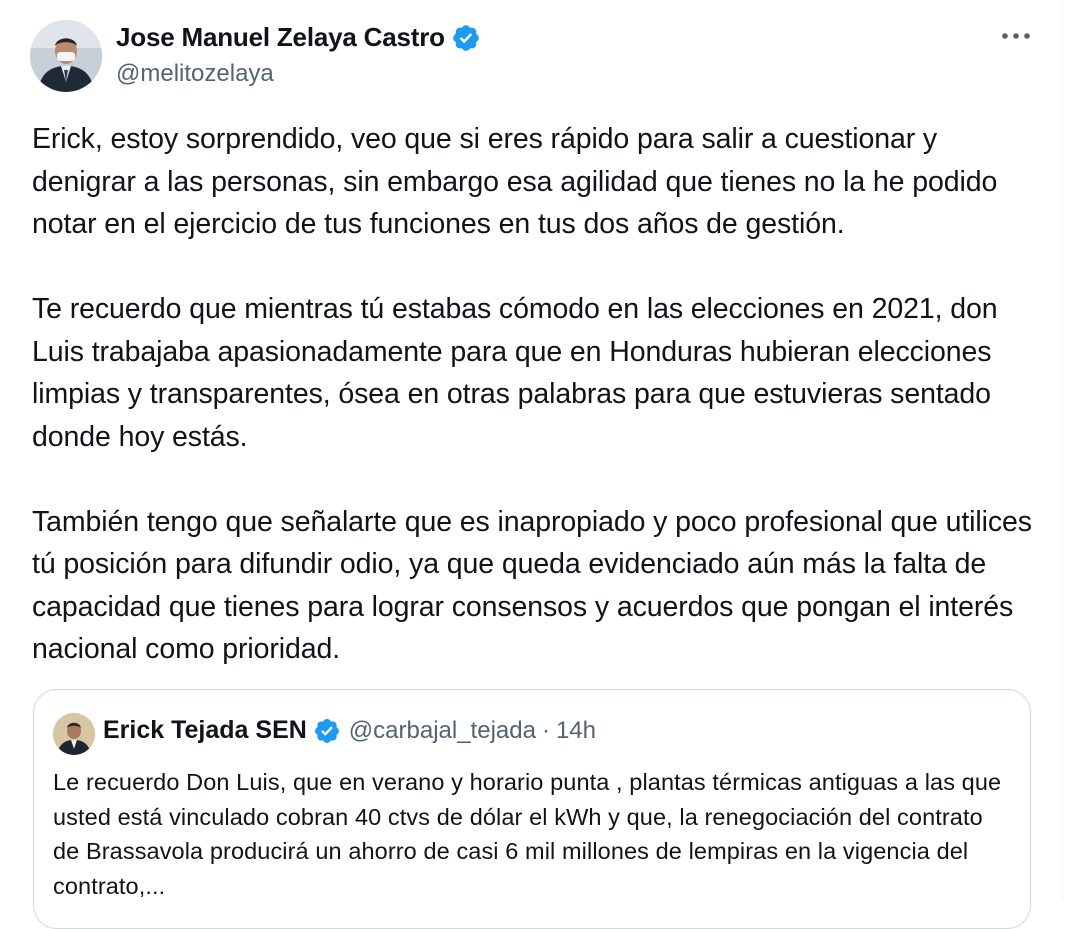  What do you see at coordinates (442, 731) in the screenshot?
I see `quoted-author-handle: @carbajal_tejada` at bounding box center [442, 731].